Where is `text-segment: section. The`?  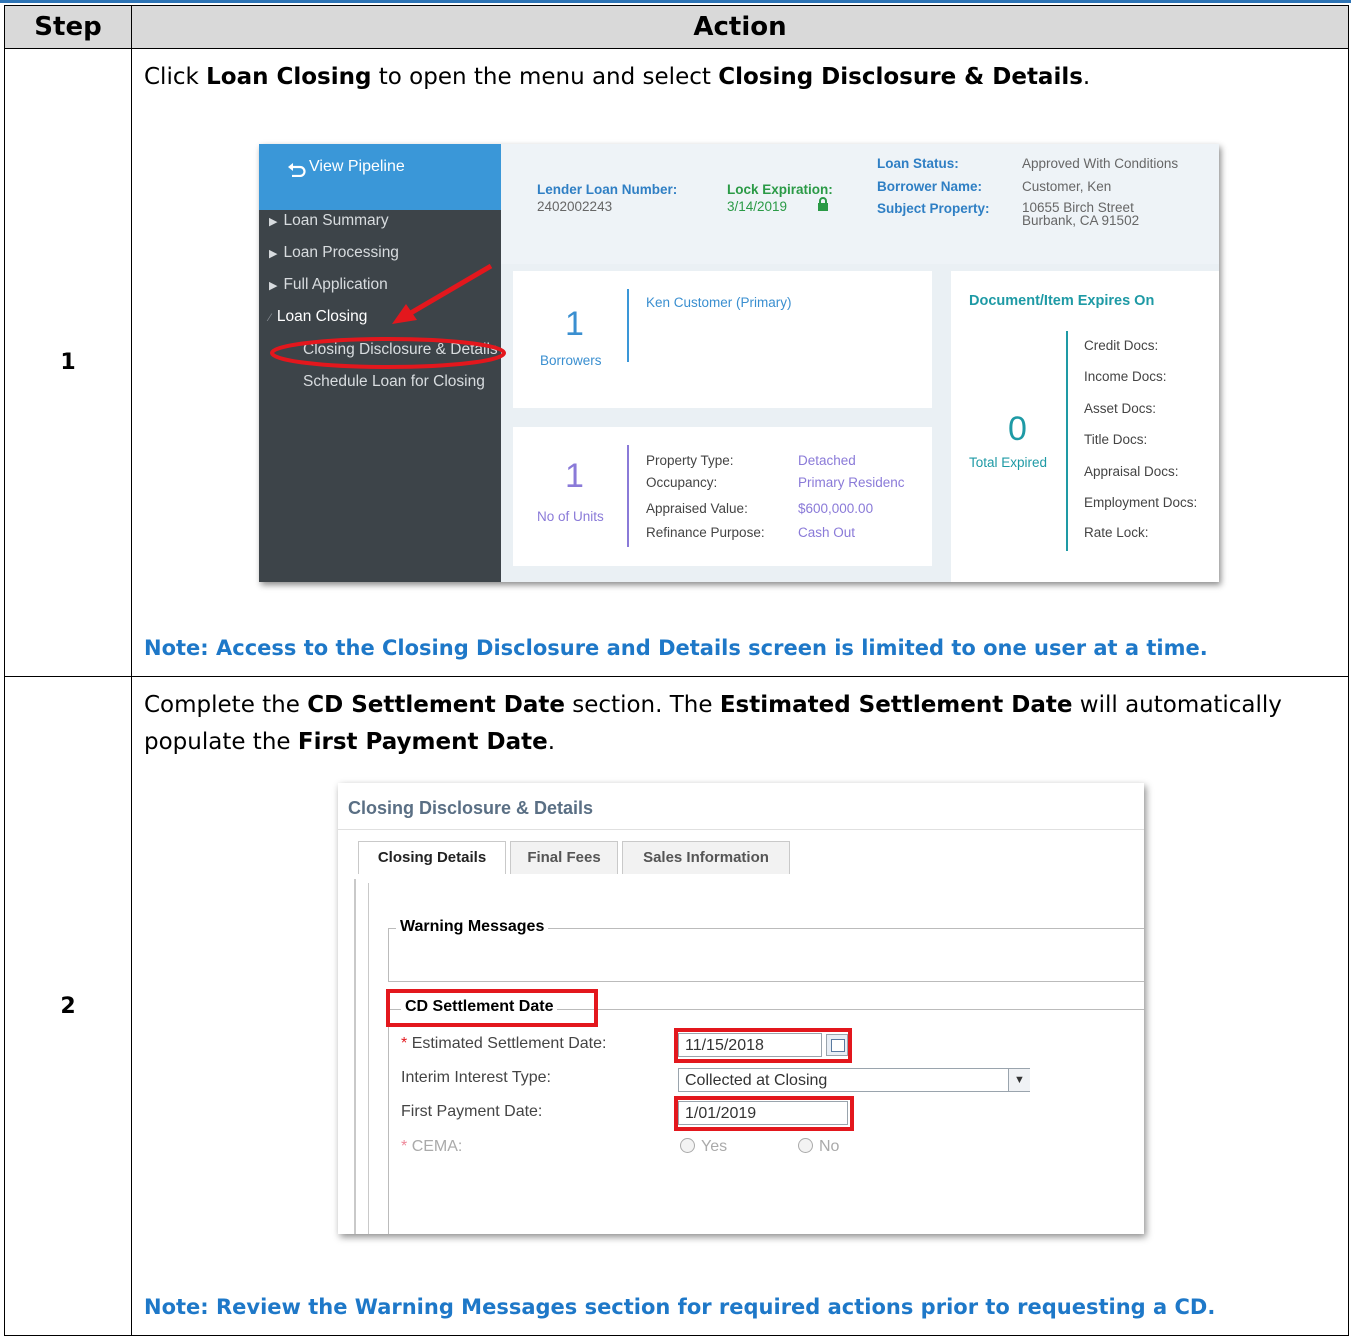 text-segment: section. The is located at coordinates (642, 705).